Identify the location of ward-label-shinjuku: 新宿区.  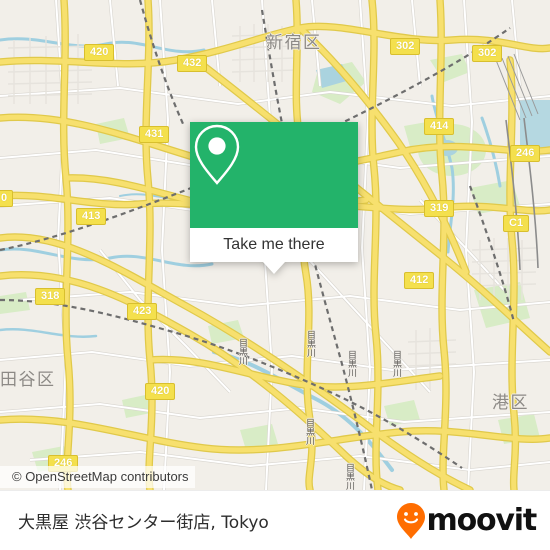
(294, 43).